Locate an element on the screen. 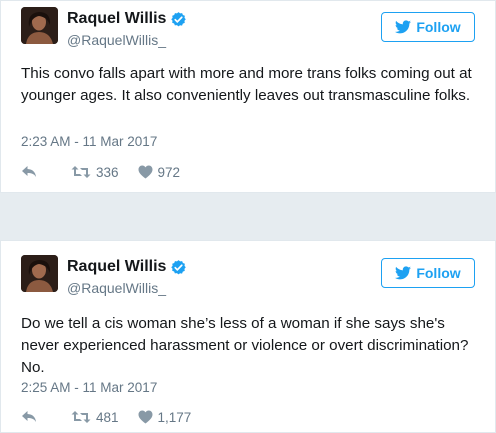 Image resolution: width=496 pixels, height=433 pixels. tweet-timestamp: 2:23 AM - 11 Mar 2017 is located at coordinates (89, 141).